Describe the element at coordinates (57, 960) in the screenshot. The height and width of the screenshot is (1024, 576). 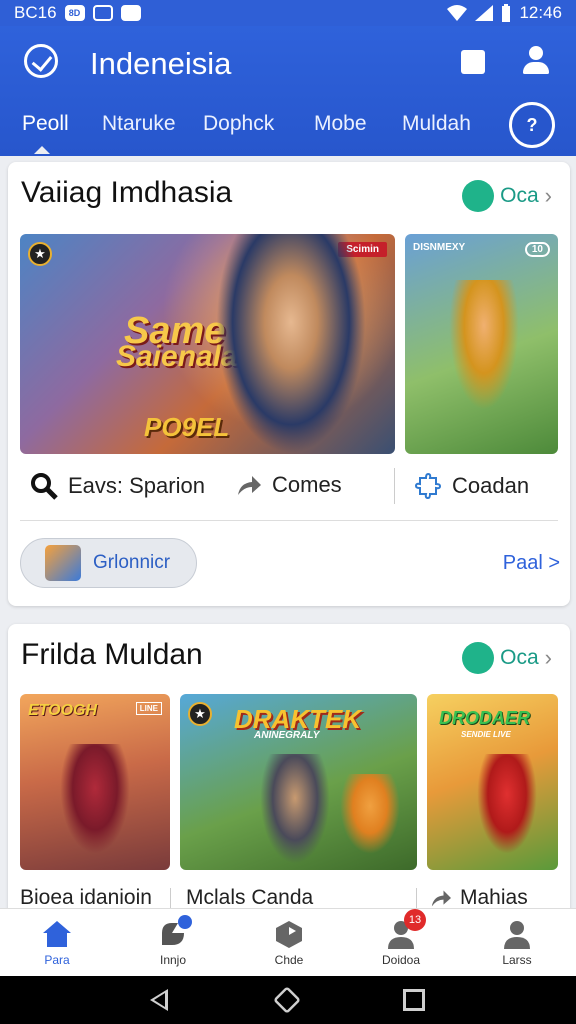
I see `nav-label: Para` at that location.